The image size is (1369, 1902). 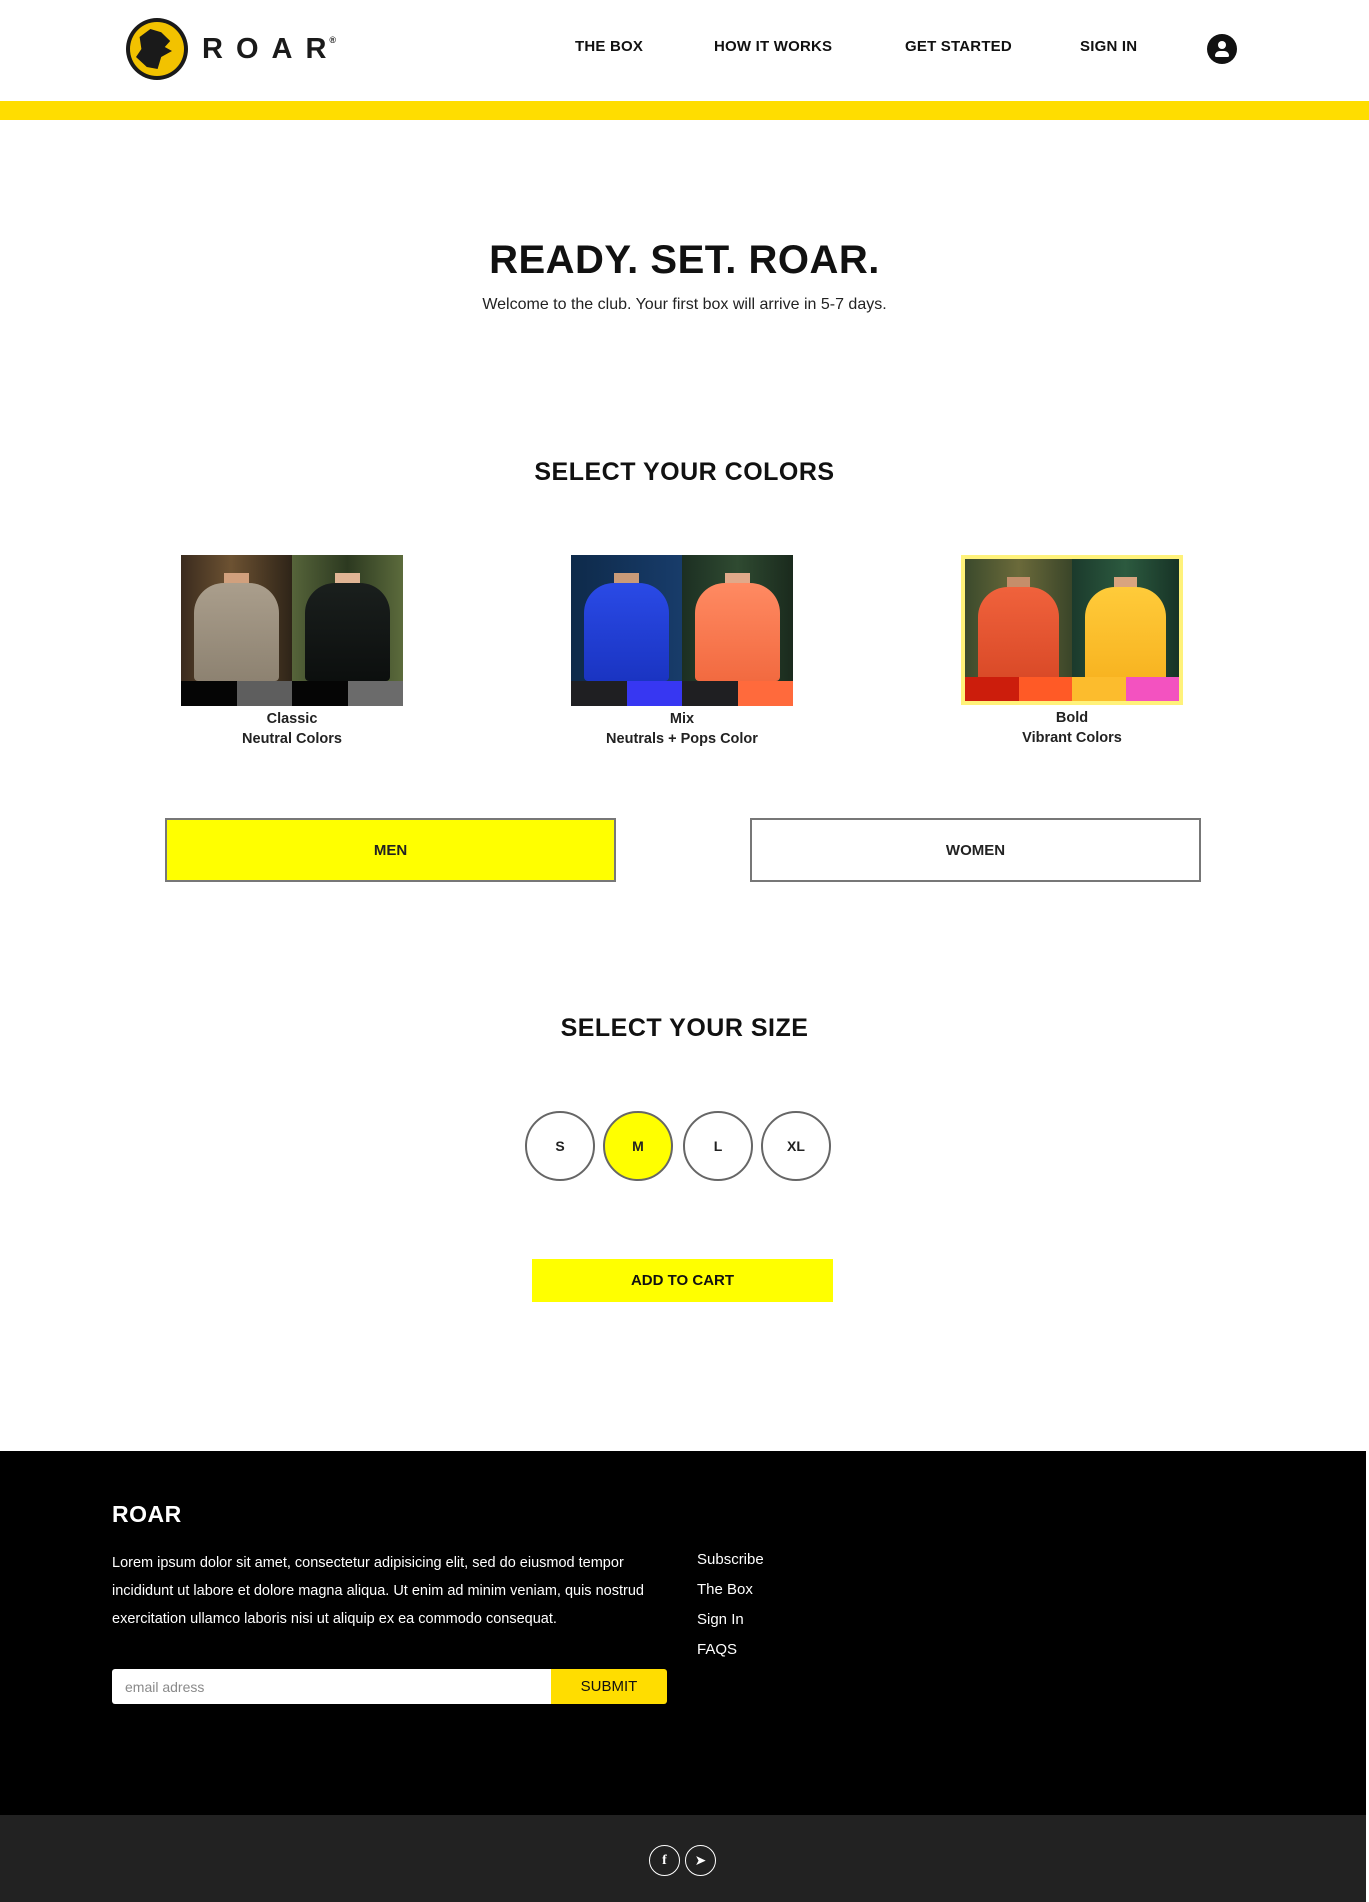 What do you see at coordinates (626, 632) in the screenshot?
I see `mix-shirt-left` at bounding box center [626, 632].